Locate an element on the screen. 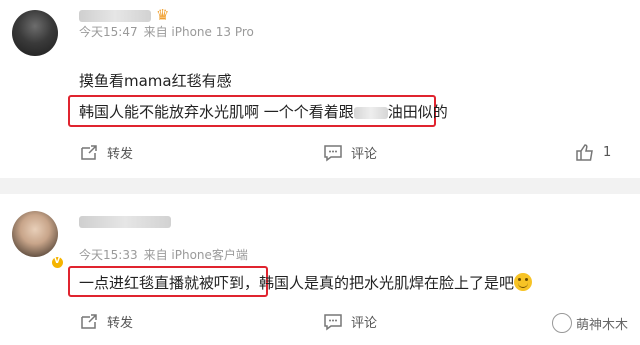  comment-text-line: 韩国人能不能放弃水光肌啊 一个个看着跟 油田似的 is located at coordinates (263, 112).